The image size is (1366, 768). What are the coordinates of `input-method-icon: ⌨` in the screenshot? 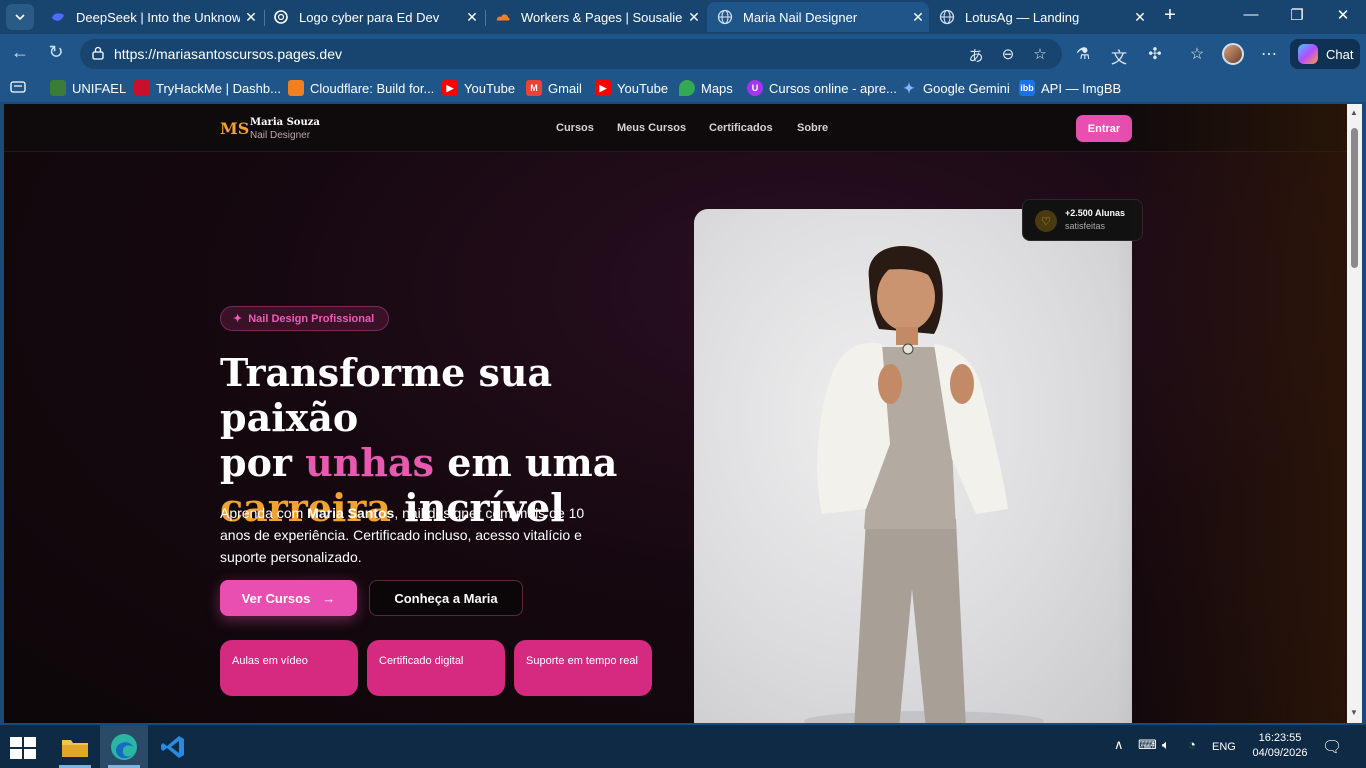 It's located at (1147, 745).